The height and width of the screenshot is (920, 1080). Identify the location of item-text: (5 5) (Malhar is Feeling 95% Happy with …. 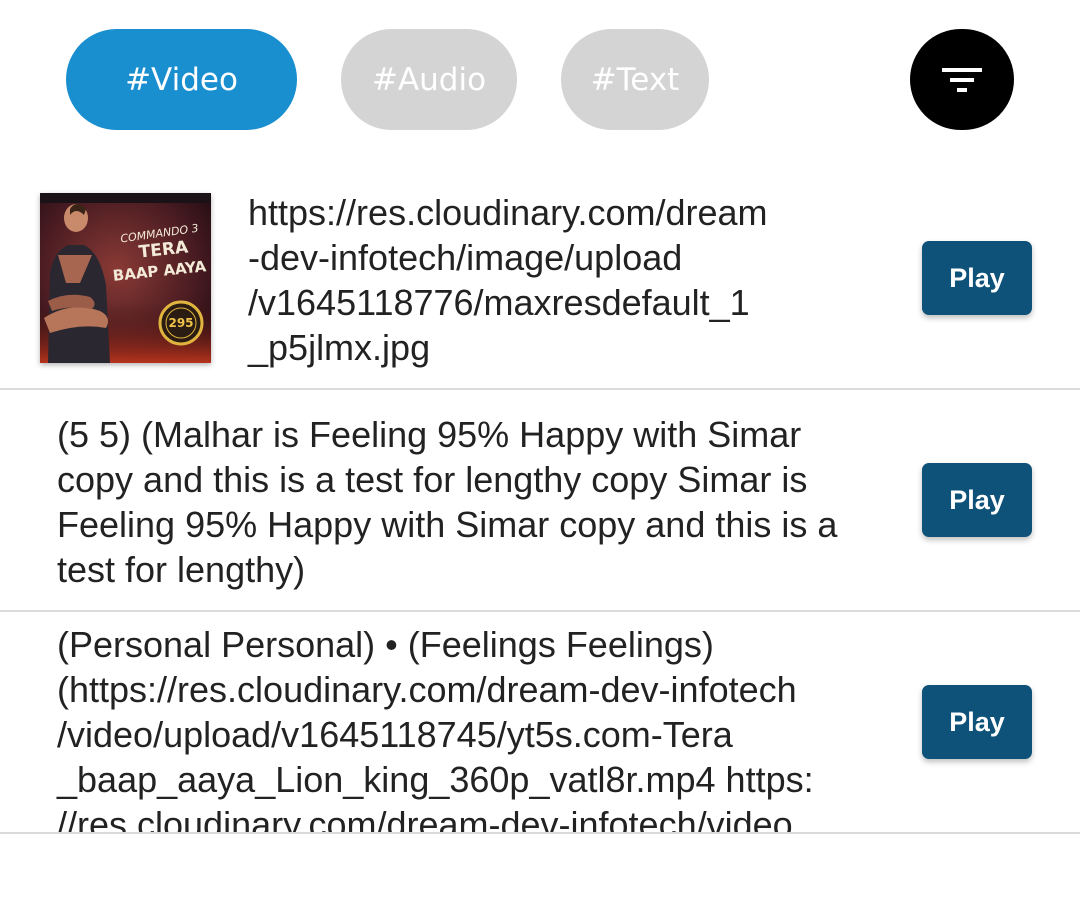
(447, 502).